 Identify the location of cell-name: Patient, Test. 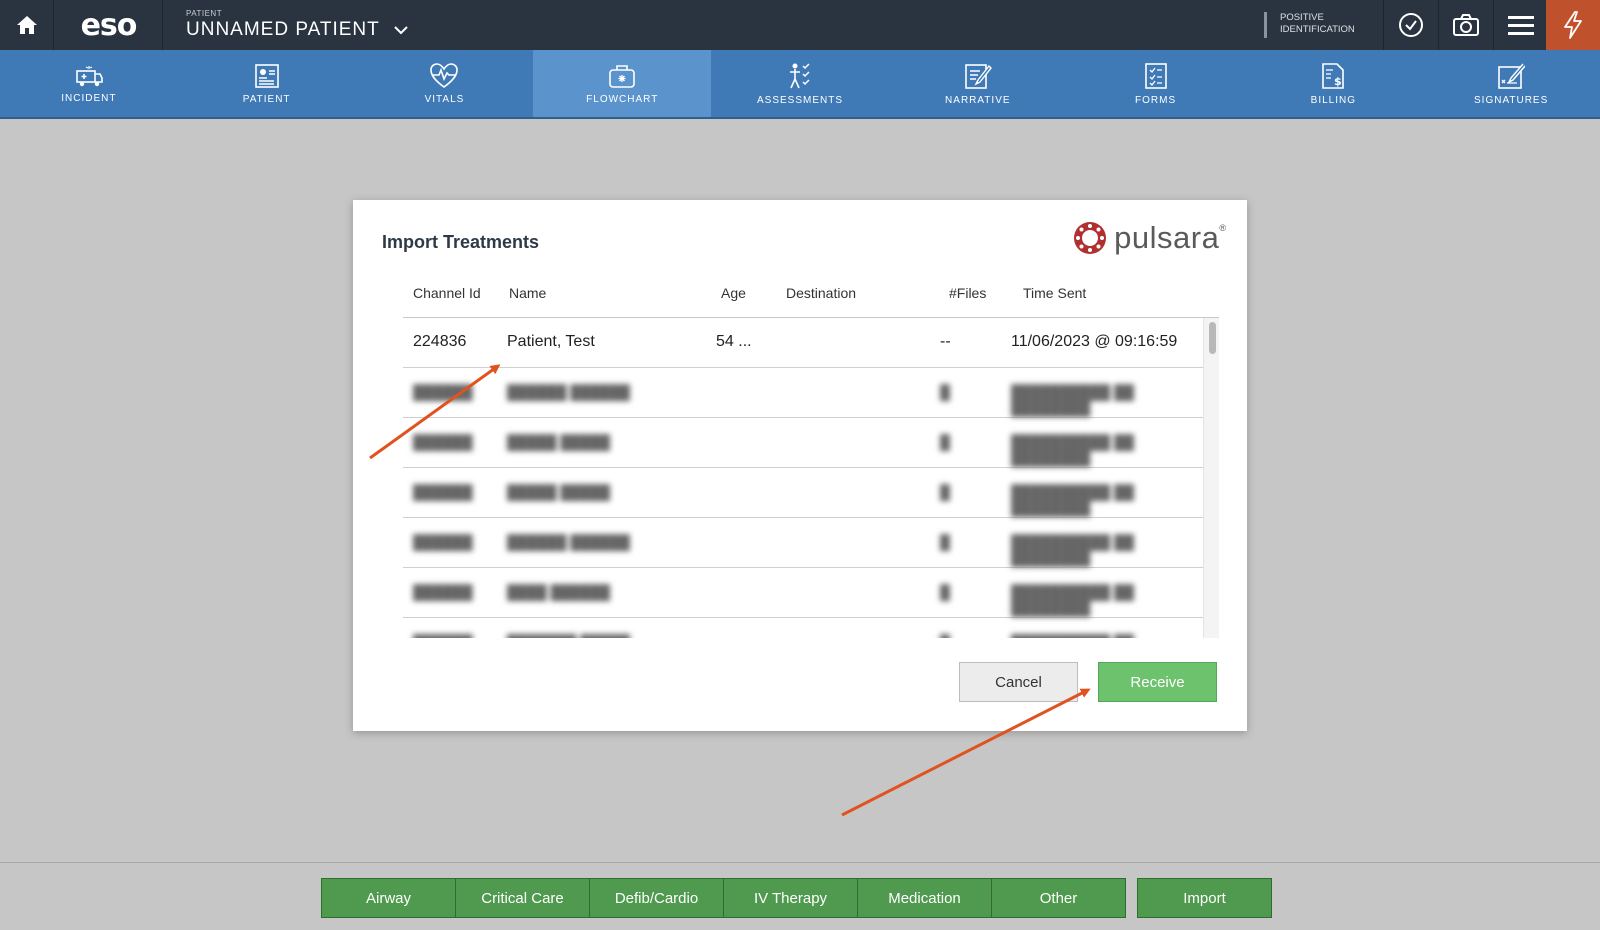
(551, 341).